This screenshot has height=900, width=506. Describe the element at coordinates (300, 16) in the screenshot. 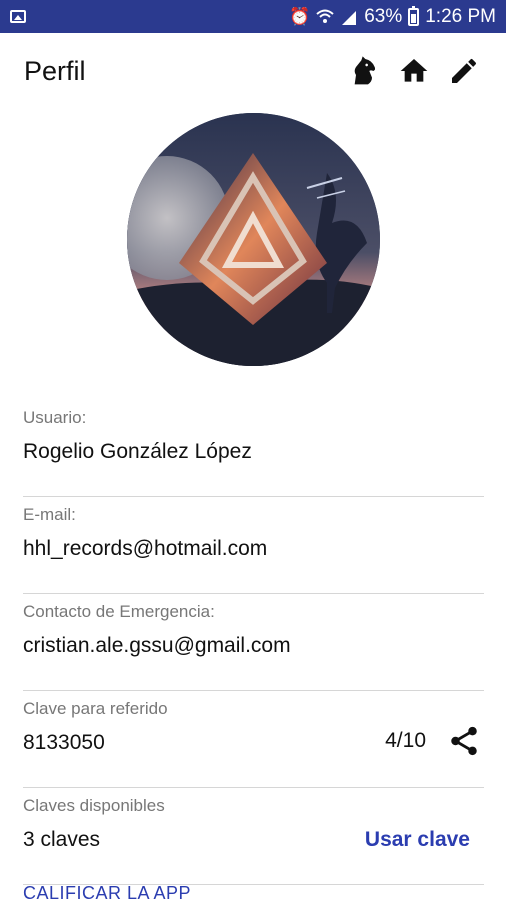

I see `alarm-icon: ⏰` at that location.